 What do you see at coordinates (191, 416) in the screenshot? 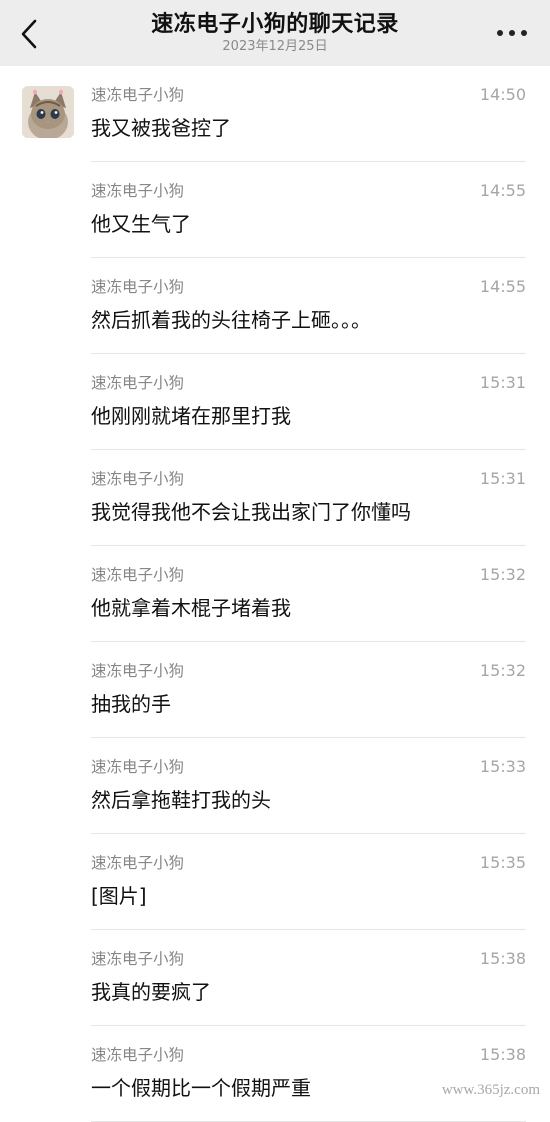
I see `message-text: 他刚刚就堵在那里打我` at bounding box center [191, 416].